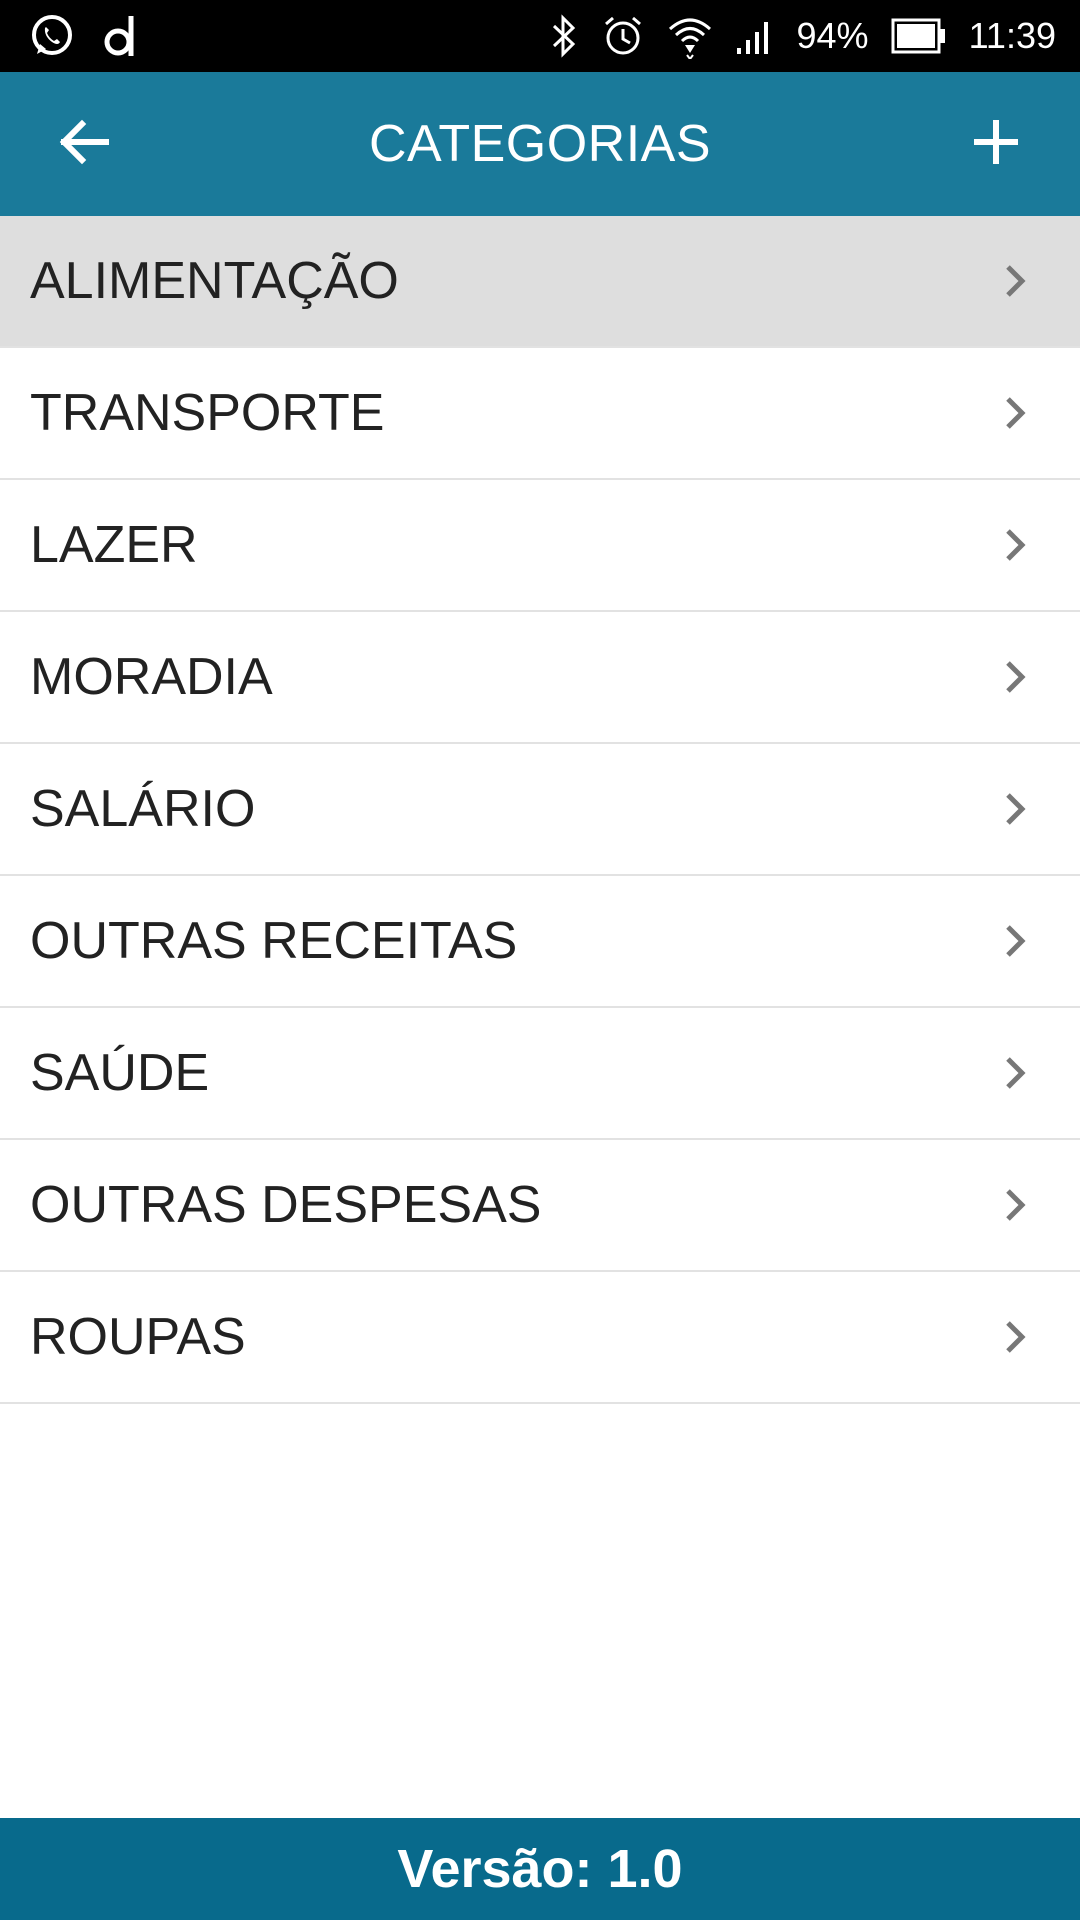 This screenshot has width=1080, height=1920. Describe the element at coordinates (98, 36) in the screenshot. I see `status-left` at that location.